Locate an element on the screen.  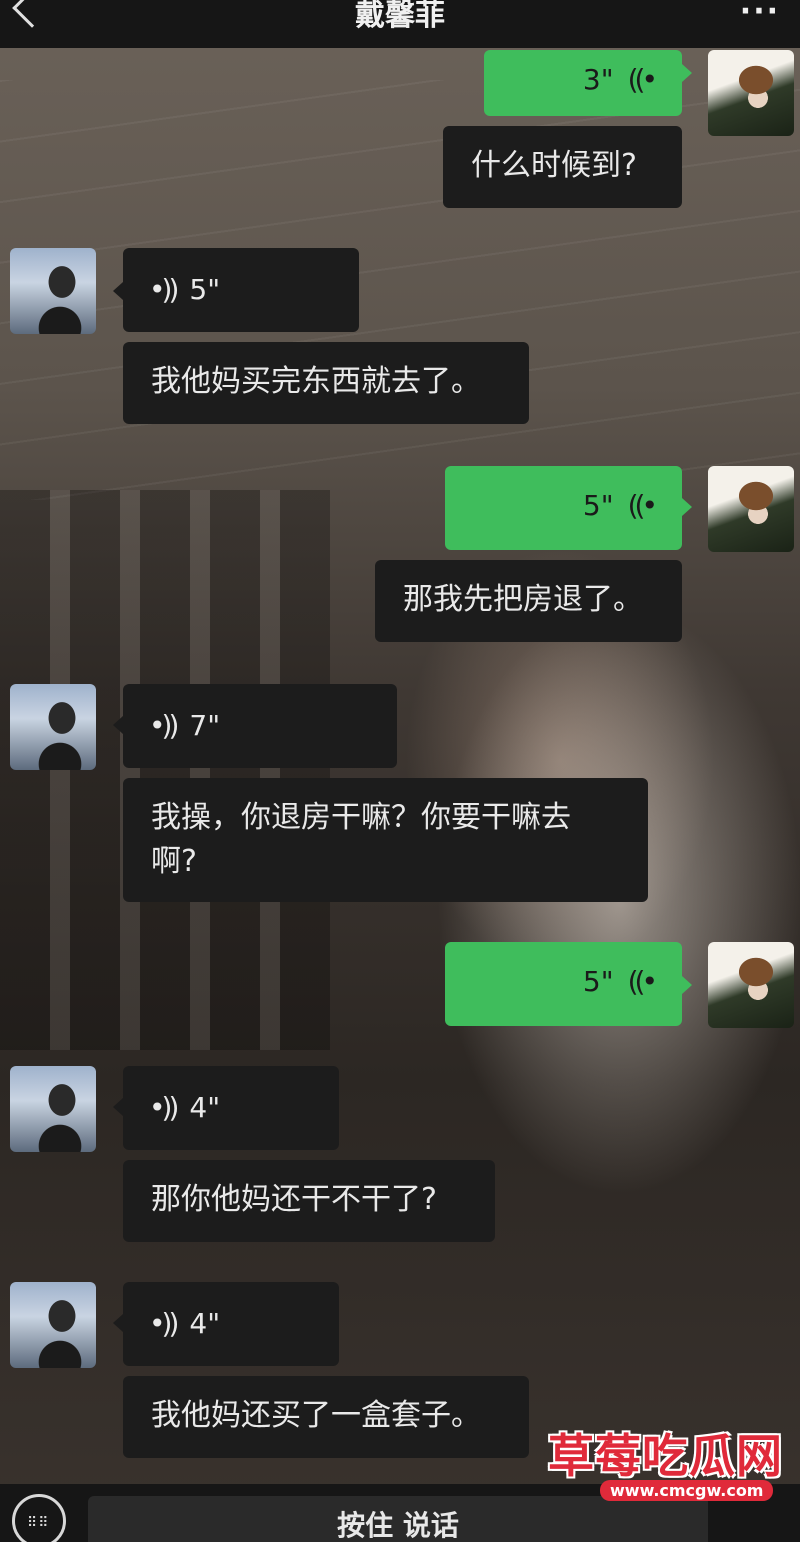
message-text: 我他妈买完东西就去了。 is located at coordinates (316, 381).